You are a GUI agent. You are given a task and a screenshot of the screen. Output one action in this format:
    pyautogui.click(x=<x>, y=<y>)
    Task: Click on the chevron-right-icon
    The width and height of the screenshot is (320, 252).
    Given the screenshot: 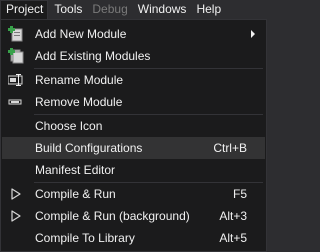 What is the action you would take?
    pyautogui.click(x=253, y=34)
    